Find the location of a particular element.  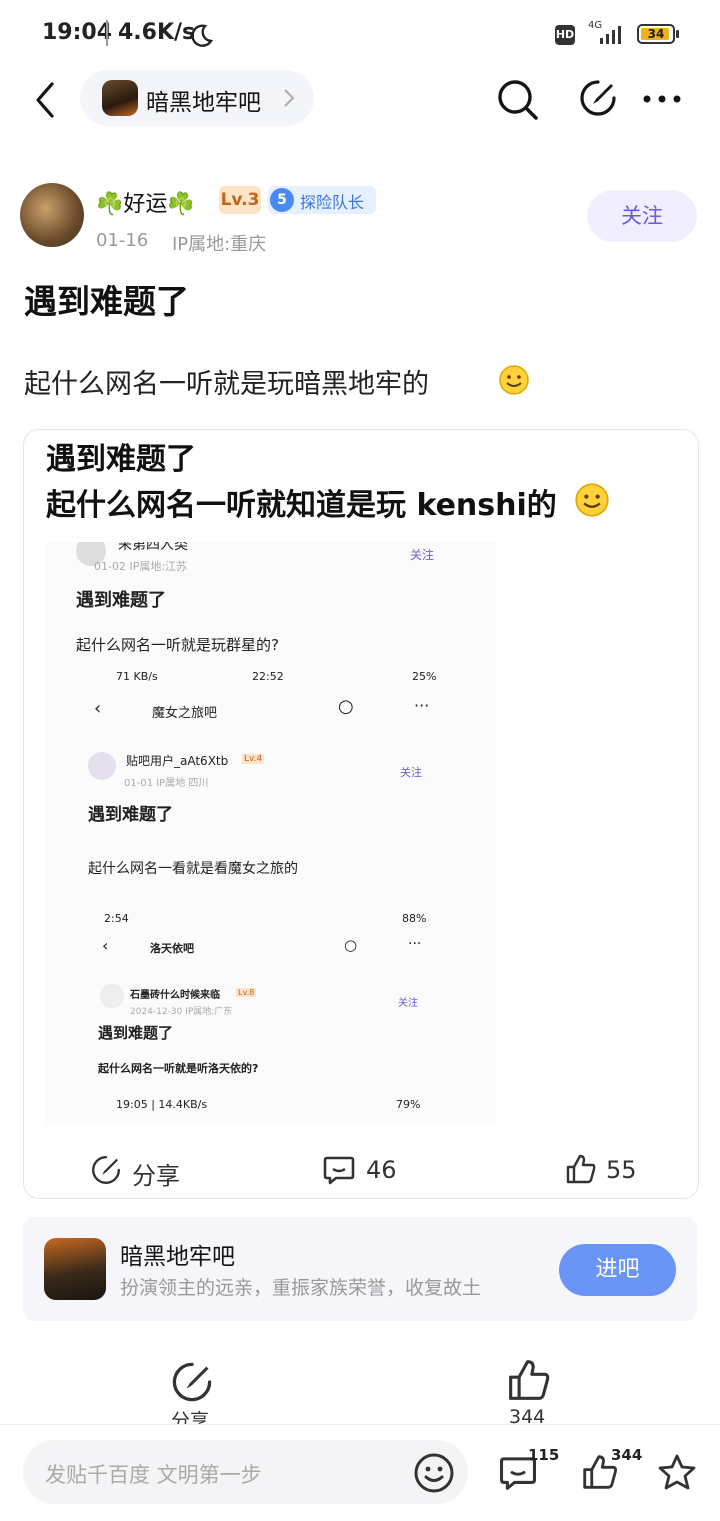

nested3-body: 起什么网名一听就是听洛天依的? is located at coordinates (178, 1068).